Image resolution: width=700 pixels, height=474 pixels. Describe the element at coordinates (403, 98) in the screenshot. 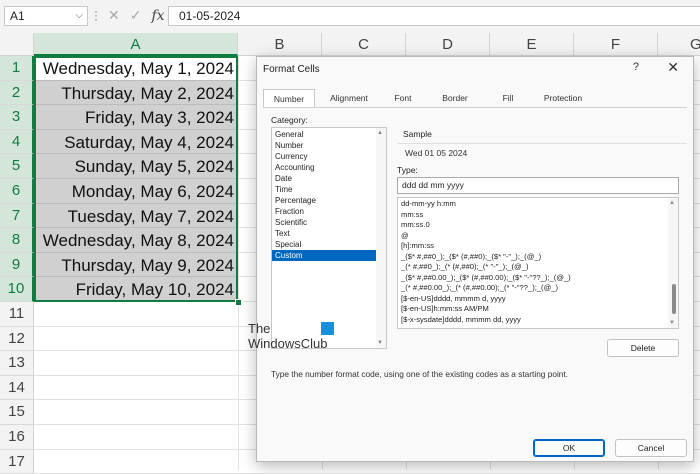

I see `tab-font: Font` at that location.